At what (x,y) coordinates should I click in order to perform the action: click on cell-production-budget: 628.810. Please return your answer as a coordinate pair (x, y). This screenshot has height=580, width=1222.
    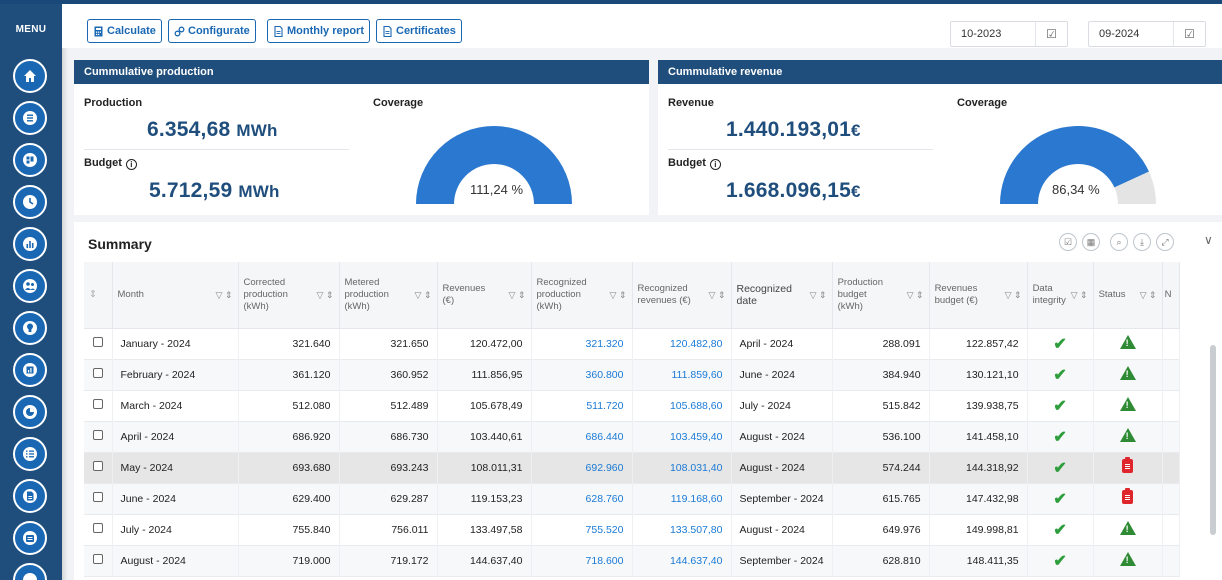
    Looking at the image, I should click on (881, 560).